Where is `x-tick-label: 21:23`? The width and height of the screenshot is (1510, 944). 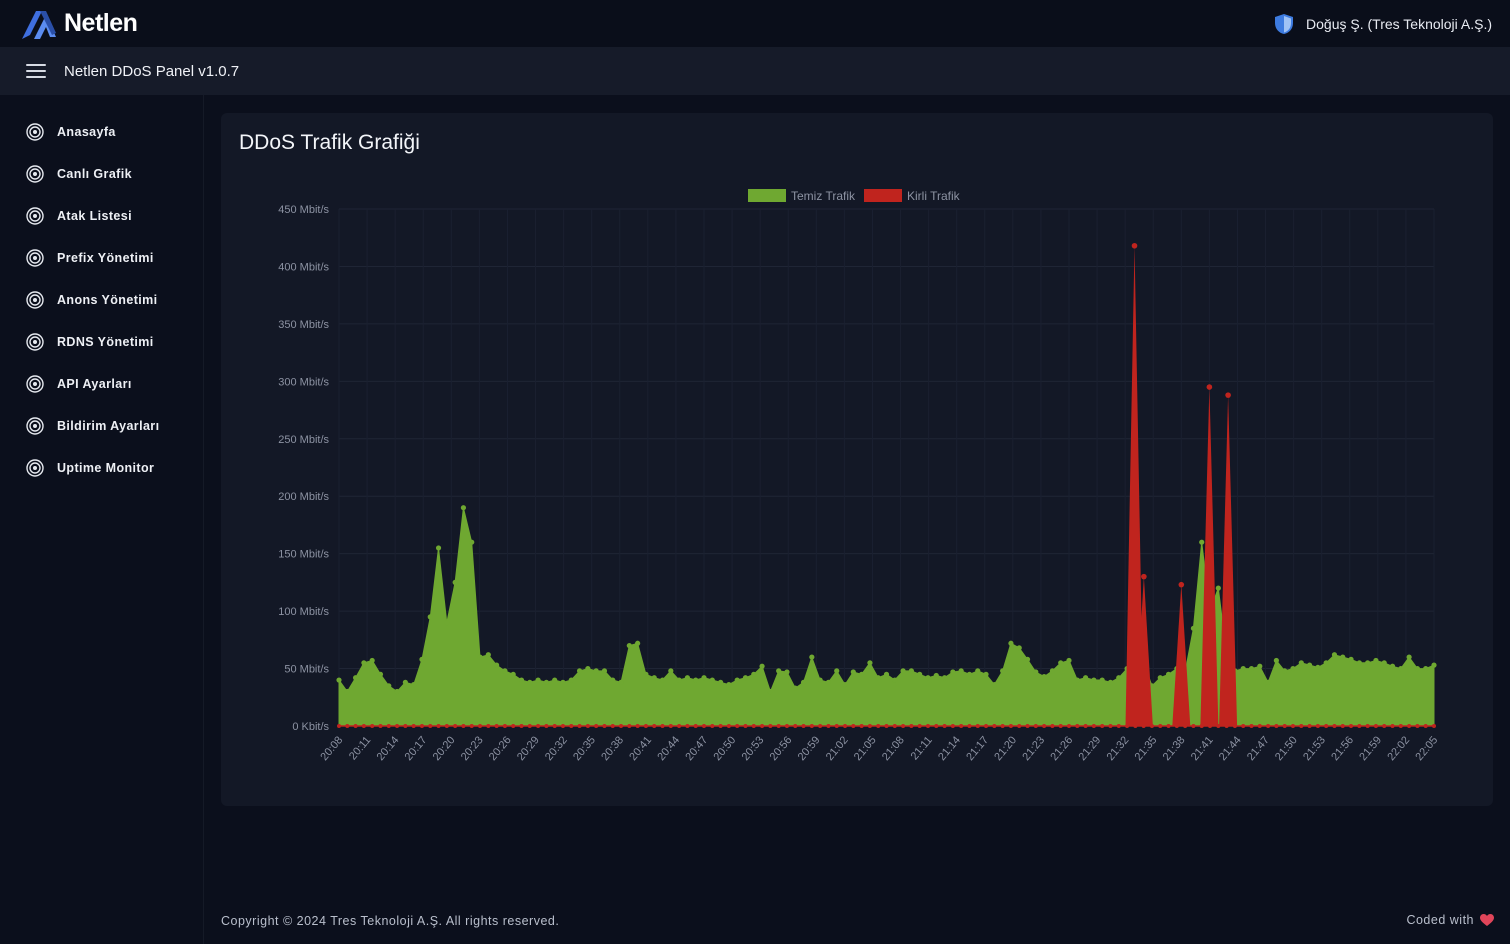
x-tick-label: 21:23 is located at coordinates (1033, 748).